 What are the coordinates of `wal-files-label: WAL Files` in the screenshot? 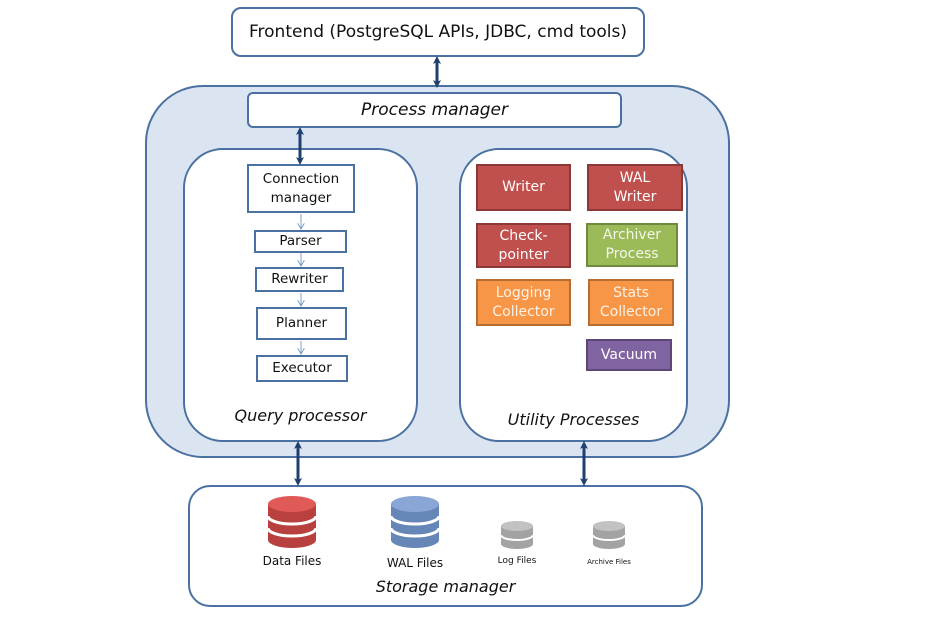 It's located at (415, 563).